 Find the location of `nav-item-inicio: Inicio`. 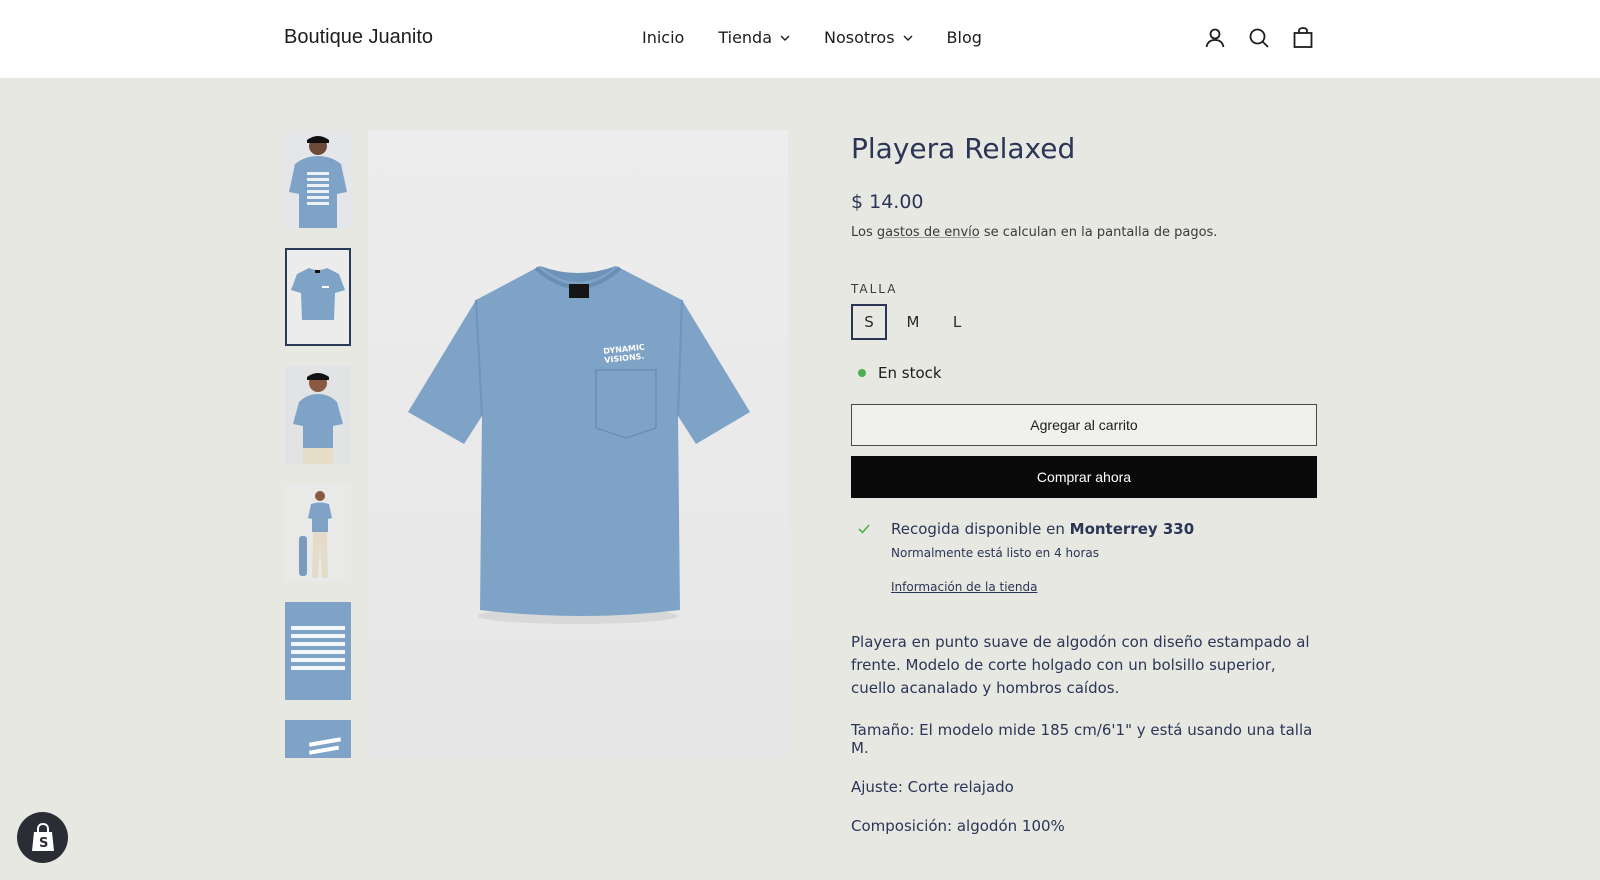

nav-item-inicio: Inicio is located at coordinates (663, 37).